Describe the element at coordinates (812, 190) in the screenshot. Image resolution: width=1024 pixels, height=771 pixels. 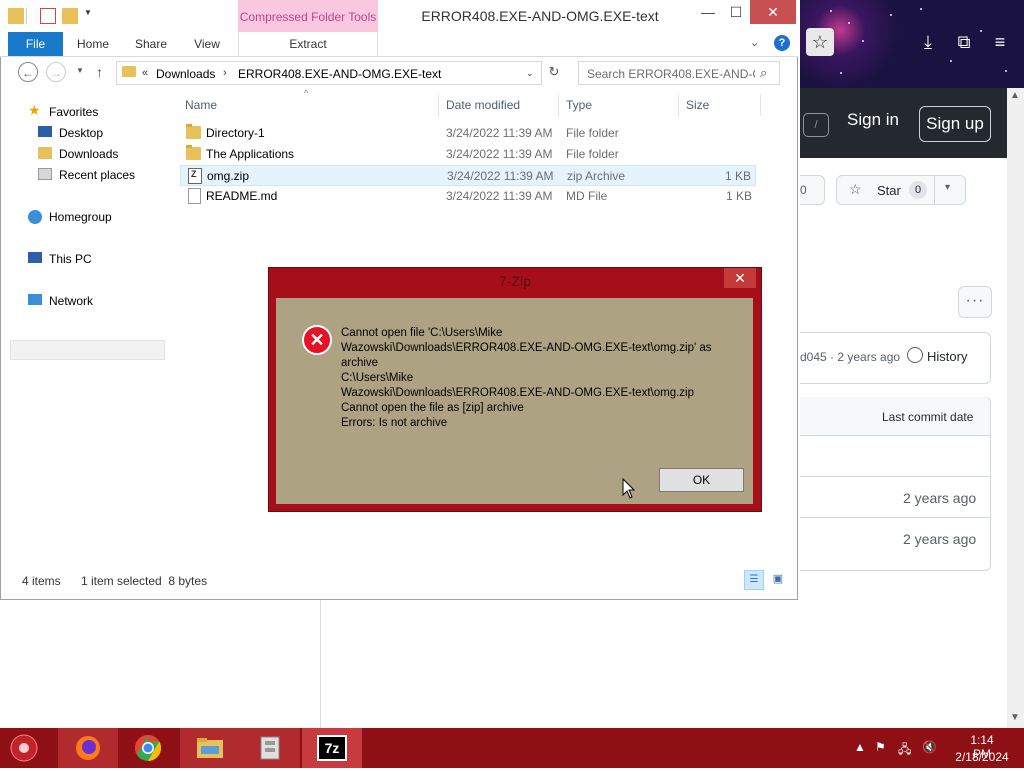
I see `fork-count-box: 0` at that location.